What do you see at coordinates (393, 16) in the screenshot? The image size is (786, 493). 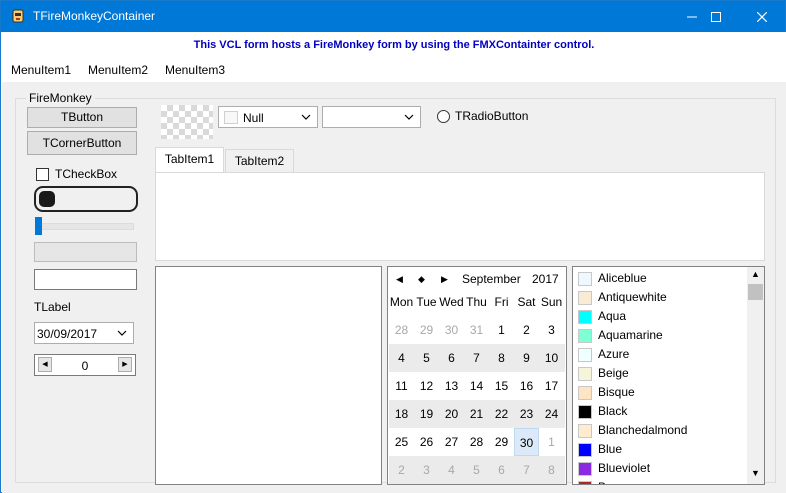 I see `title-bar: TFireMonkeyContainer` at bounding box center [393, 16].